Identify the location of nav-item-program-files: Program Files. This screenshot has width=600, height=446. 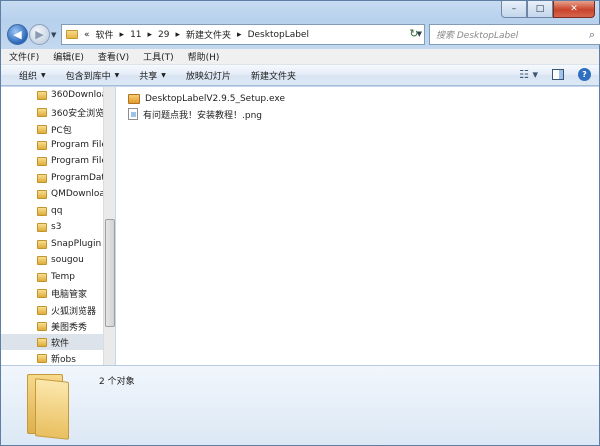
(71, 145).